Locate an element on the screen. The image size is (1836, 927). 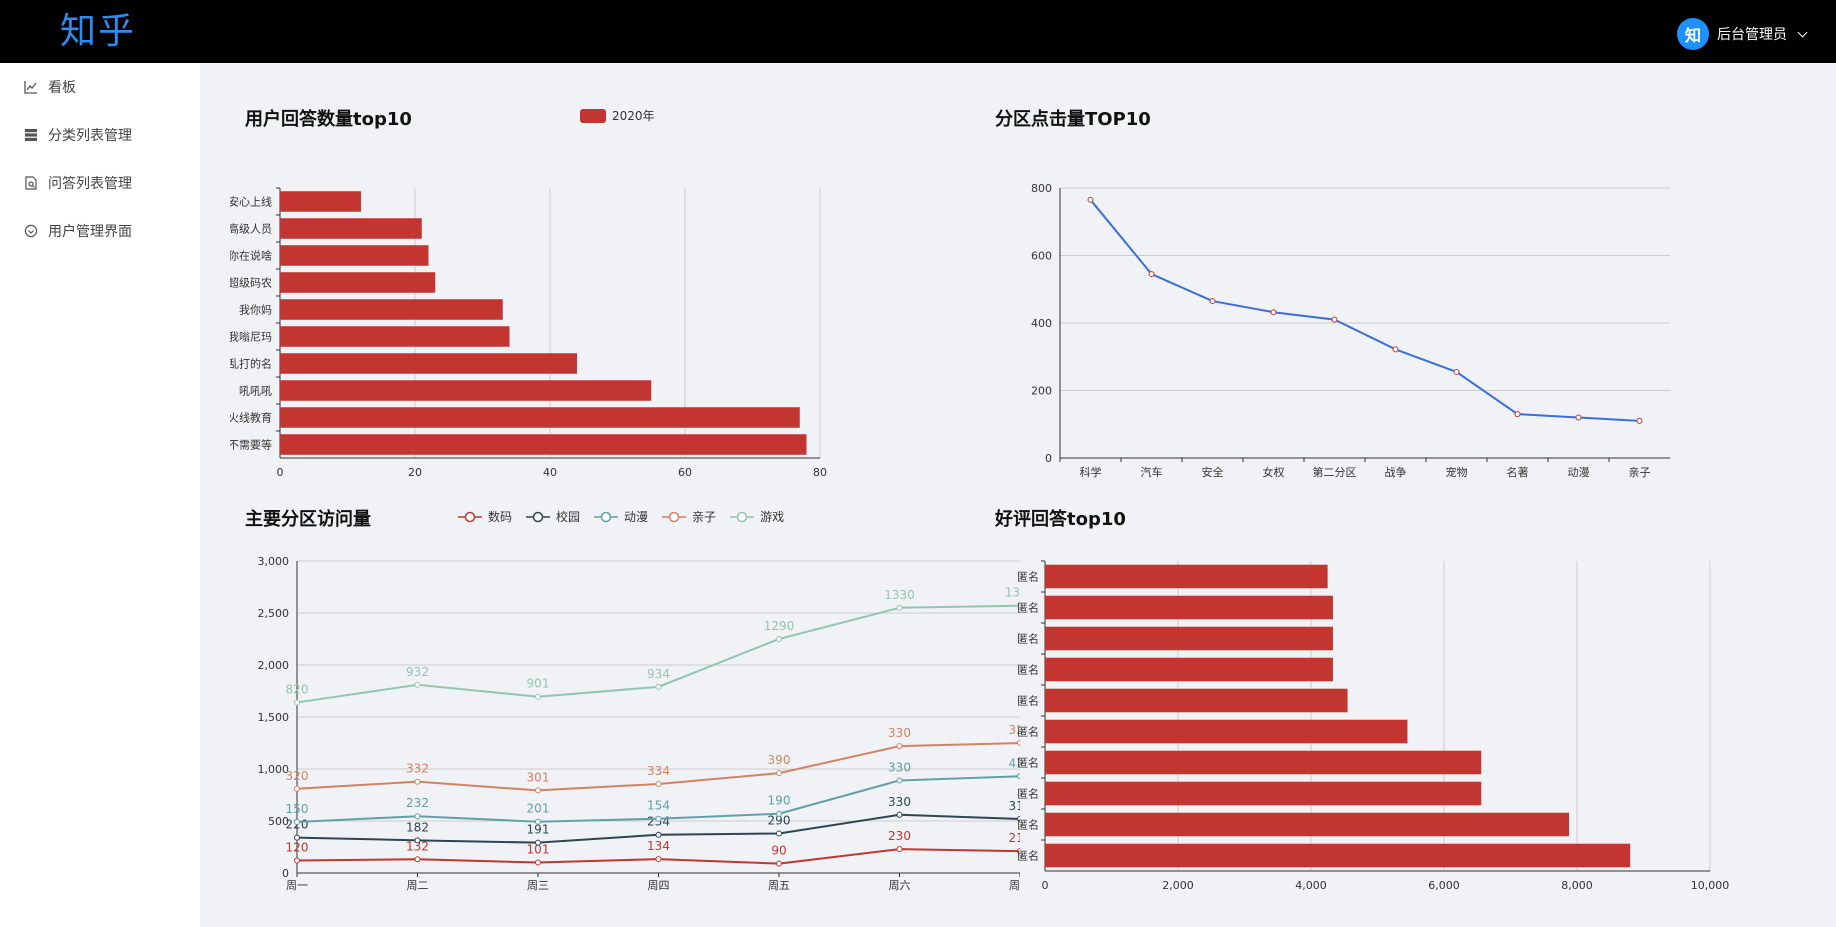
x-tick-label: 战争 is located at coordinates (1396, 472).